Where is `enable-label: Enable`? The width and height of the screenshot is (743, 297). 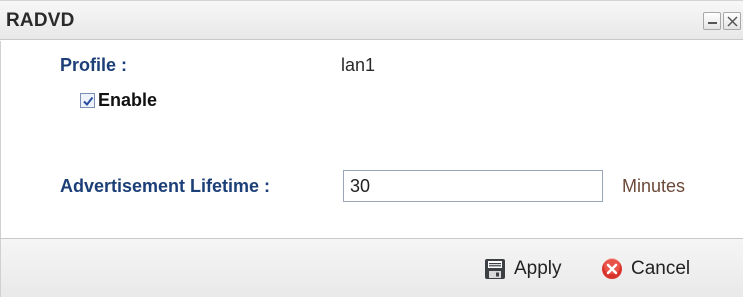 enable-label: Enable is located at coordinates (128, 100).